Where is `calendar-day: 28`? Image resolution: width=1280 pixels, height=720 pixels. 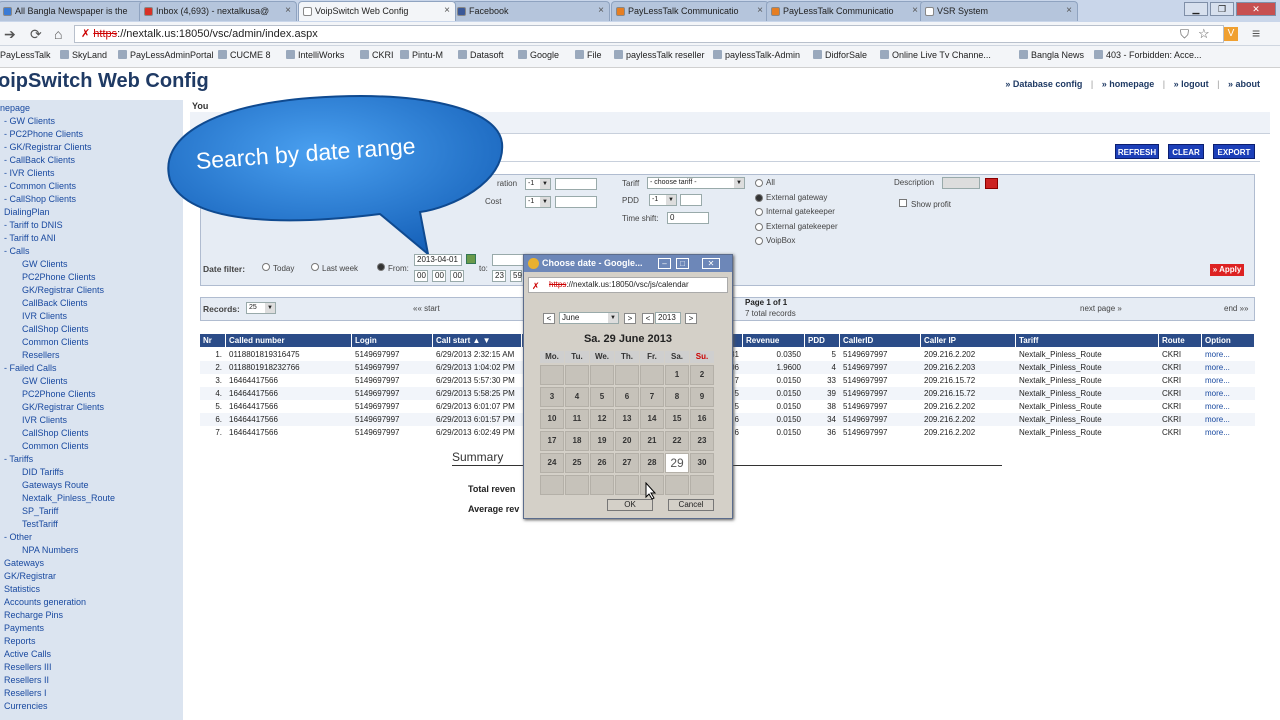 calendar-day: 28 is located at coordinates (652, 463).